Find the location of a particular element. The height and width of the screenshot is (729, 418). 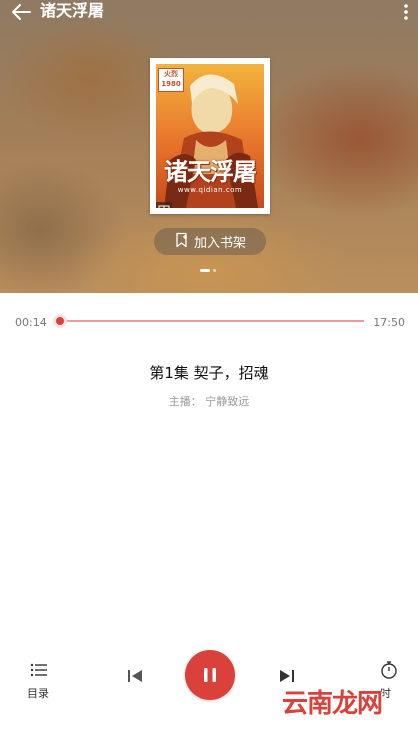

cover-url: www.qidian.com is located at coordinates (210, 190).